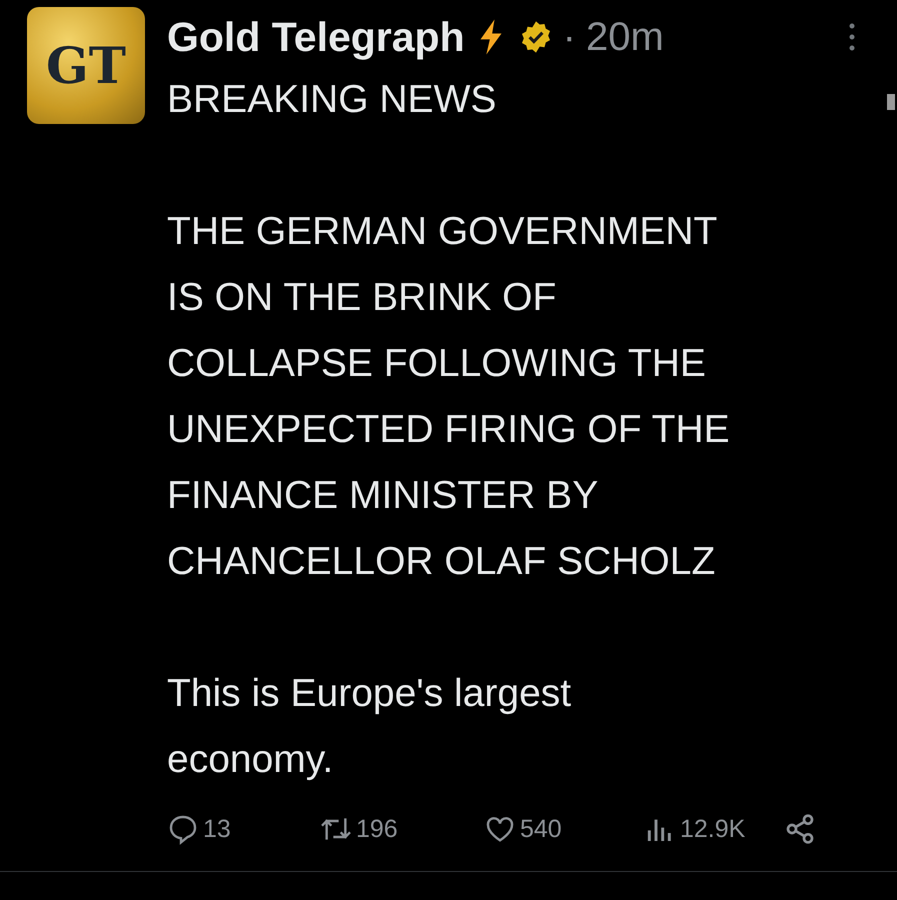 The image size is (897, 900). What do you see at coordinates (377, 829) in the screenshot?
I see `action-count: 196` at bounding box center [377, 829].